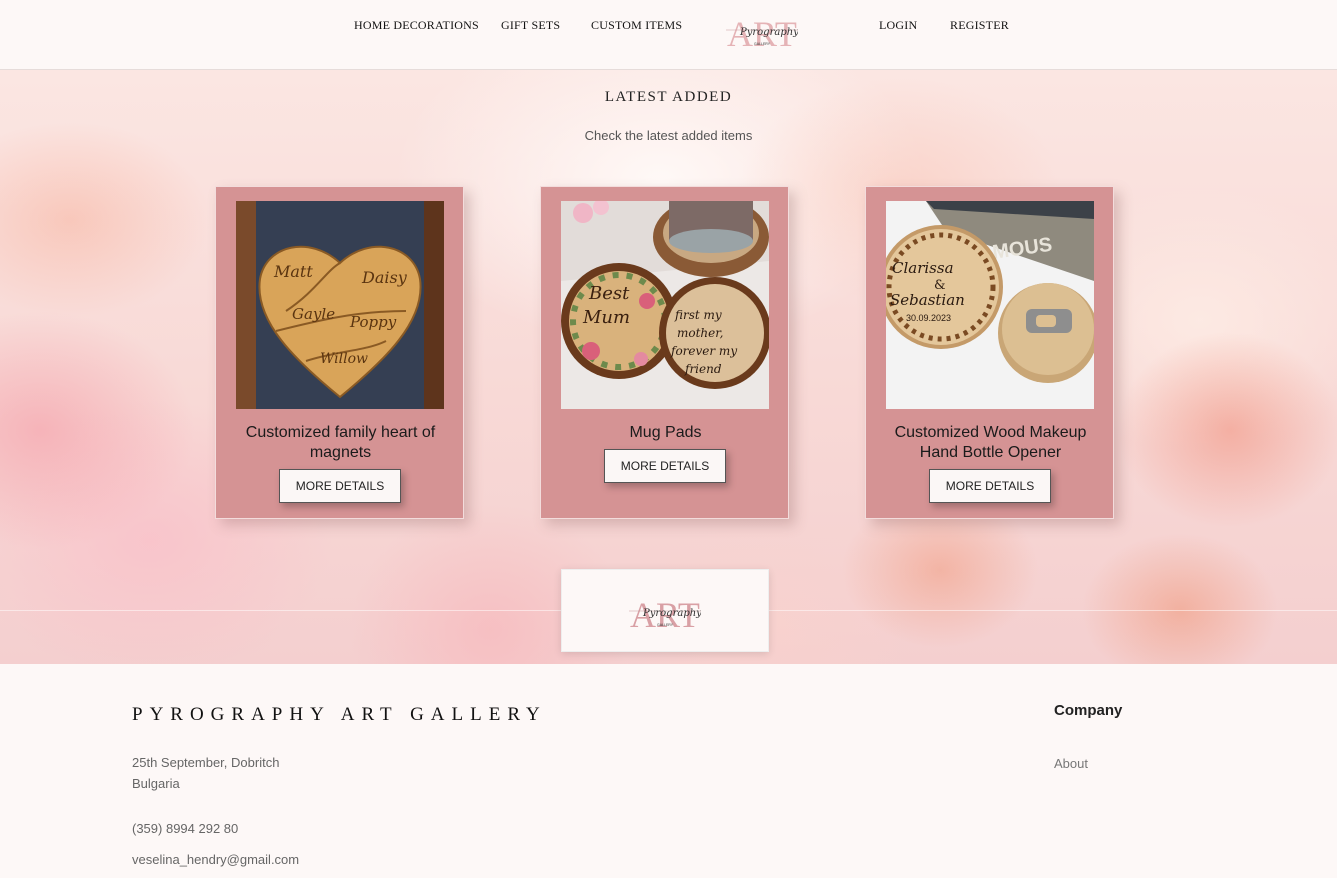 The width and height of the screenshot is (1337, 878). What do you see at coordinates (698, 315) in the screenshot?
I see `coaster-text-3: first my` at bounding box center [698, 315].